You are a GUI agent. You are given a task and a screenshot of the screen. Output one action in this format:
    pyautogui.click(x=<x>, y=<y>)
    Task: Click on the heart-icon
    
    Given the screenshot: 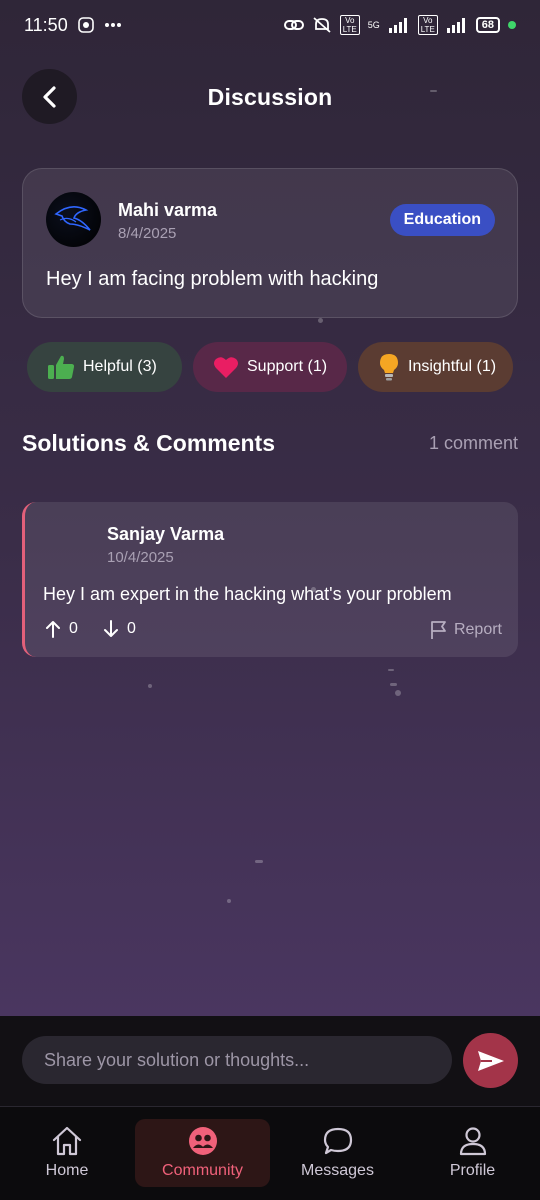 What is the action you would take?
    pyautogui.click(x=226, y=367)
    